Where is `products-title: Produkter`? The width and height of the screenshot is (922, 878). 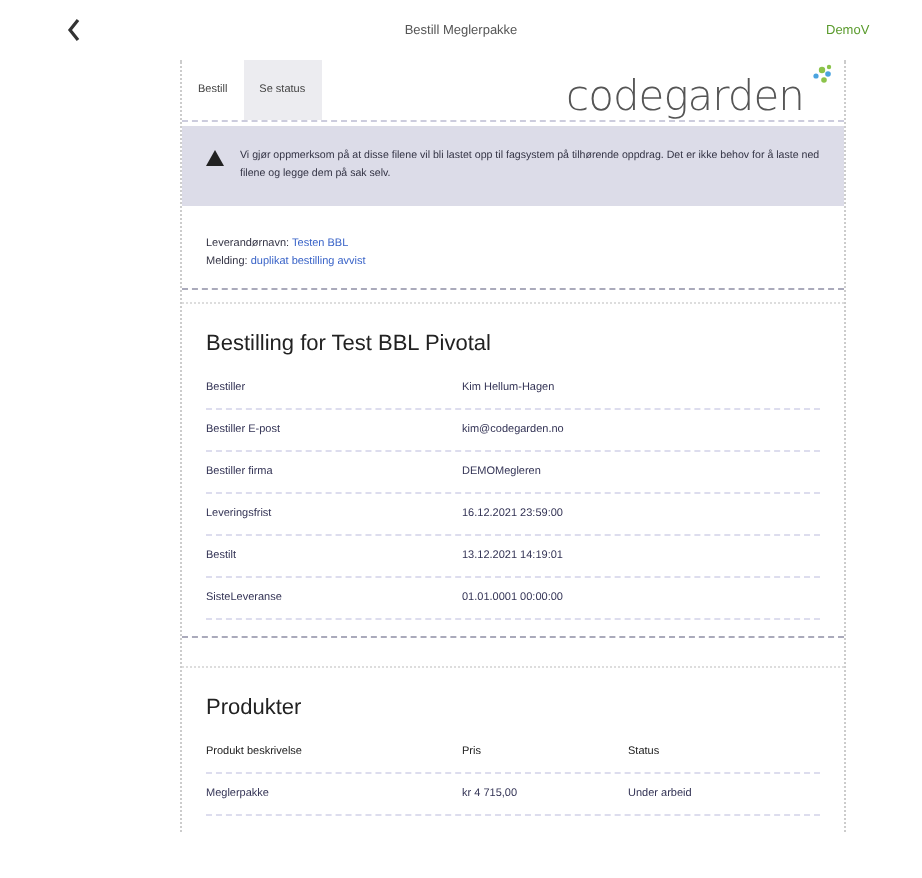 products-title: Produkter is located at coordinates (255, 708).